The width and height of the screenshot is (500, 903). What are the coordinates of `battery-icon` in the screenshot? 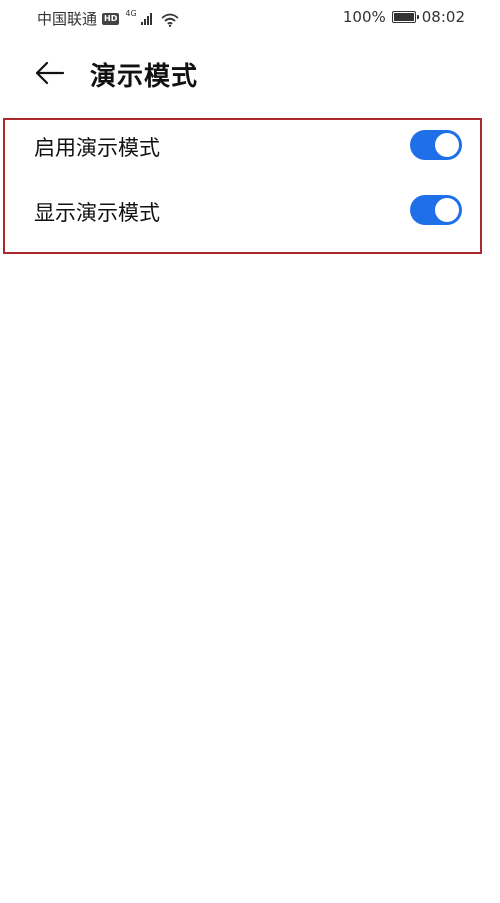 It's located at (405, 17).